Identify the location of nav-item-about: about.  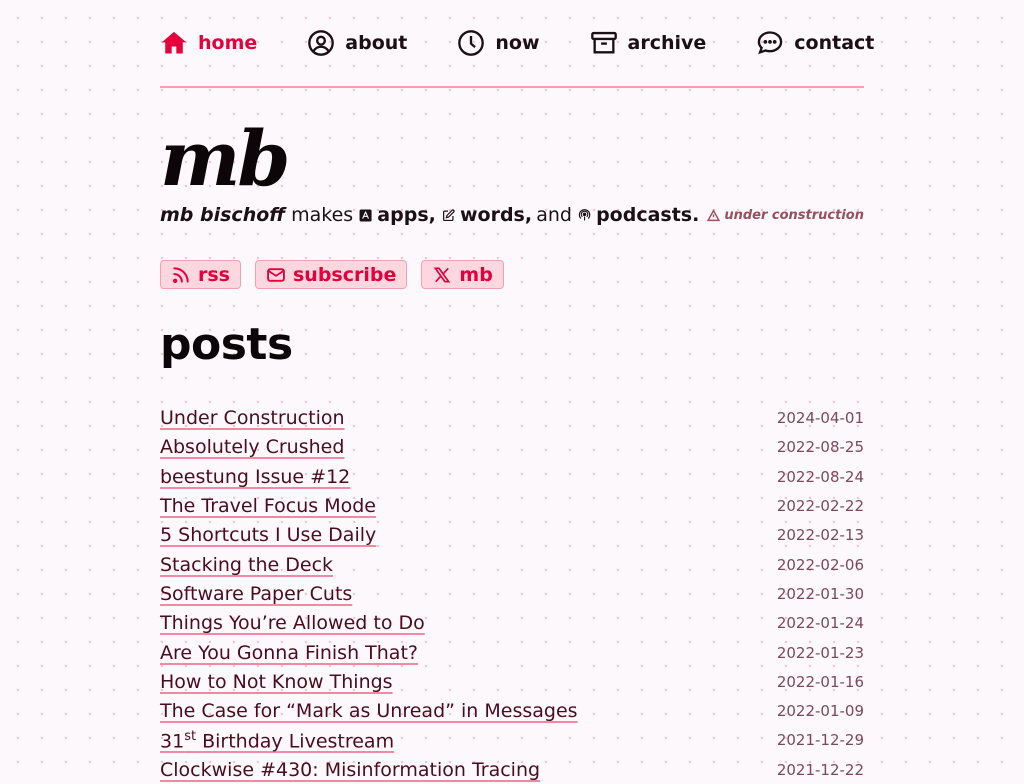
(357, 43).